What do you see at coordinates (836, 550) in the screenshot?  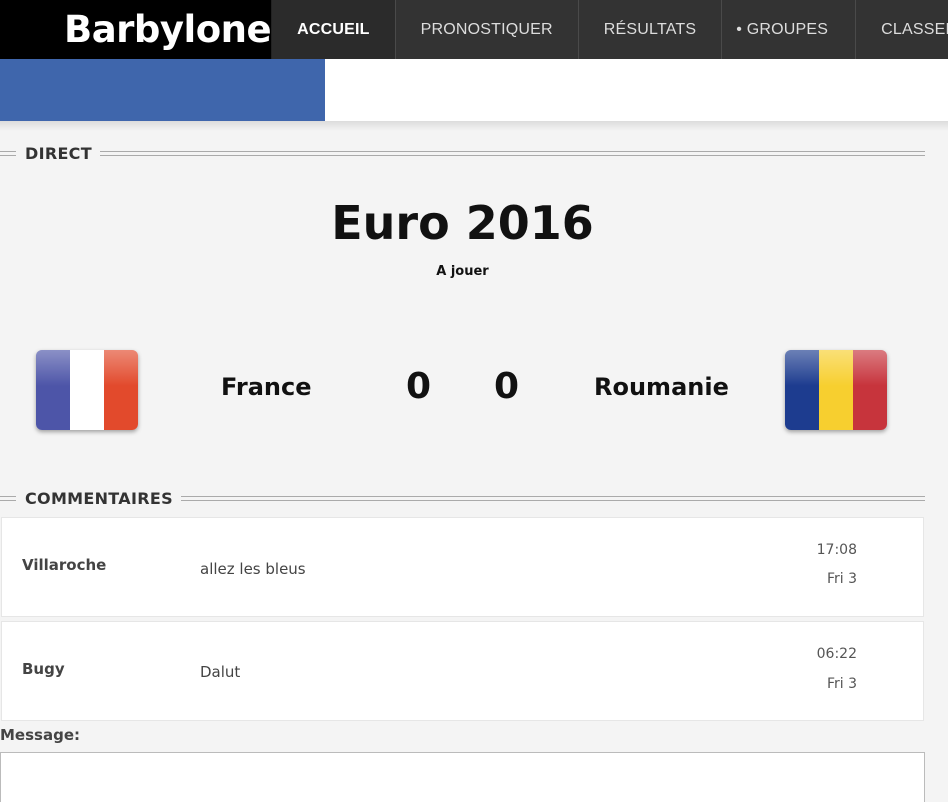 I see `comment-time: 17:08` at bounding box center [836, 550].